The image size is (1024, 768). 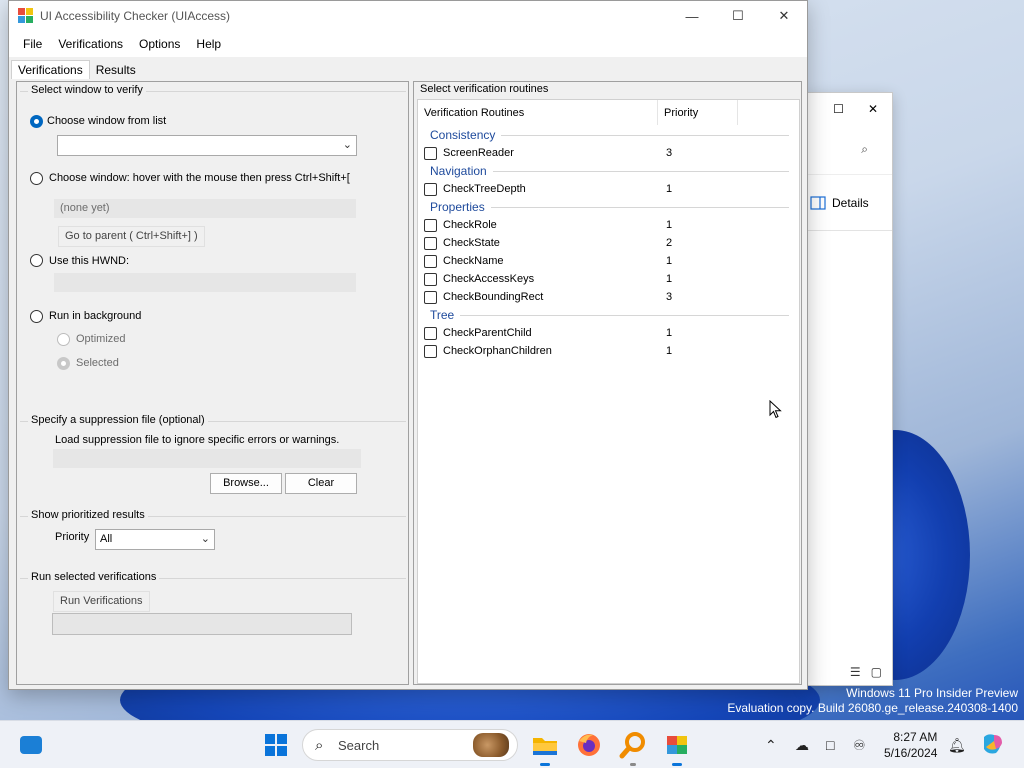 I want to click on routine-name: CheckState, so click(x=471, y=243).